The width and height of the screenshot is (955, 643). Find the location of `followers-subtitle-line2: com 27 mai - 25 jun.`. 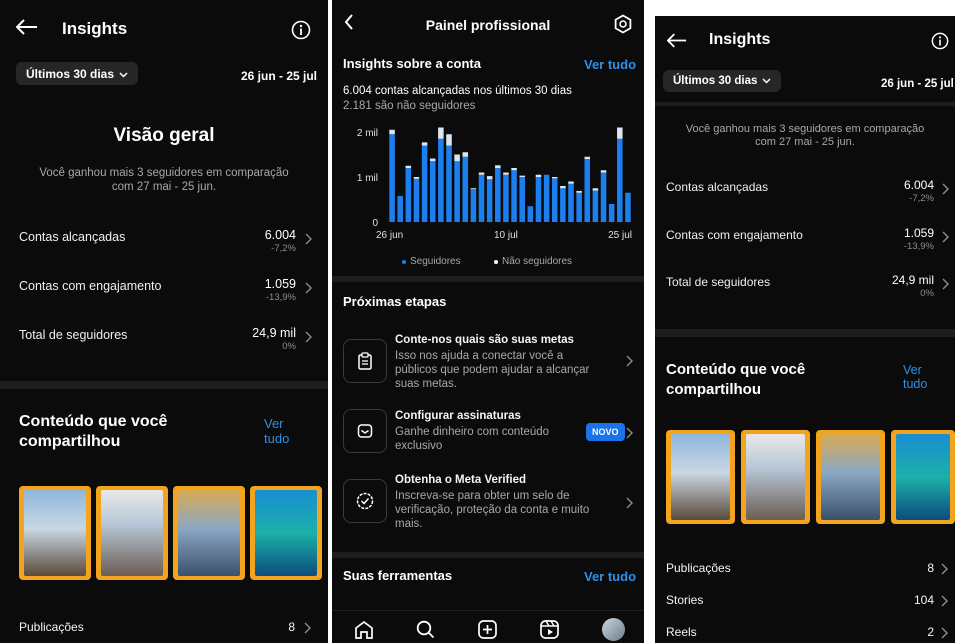

followers-subtitle-line2: com 27 mai - 25 jun. is located at coordinates (805, 142).